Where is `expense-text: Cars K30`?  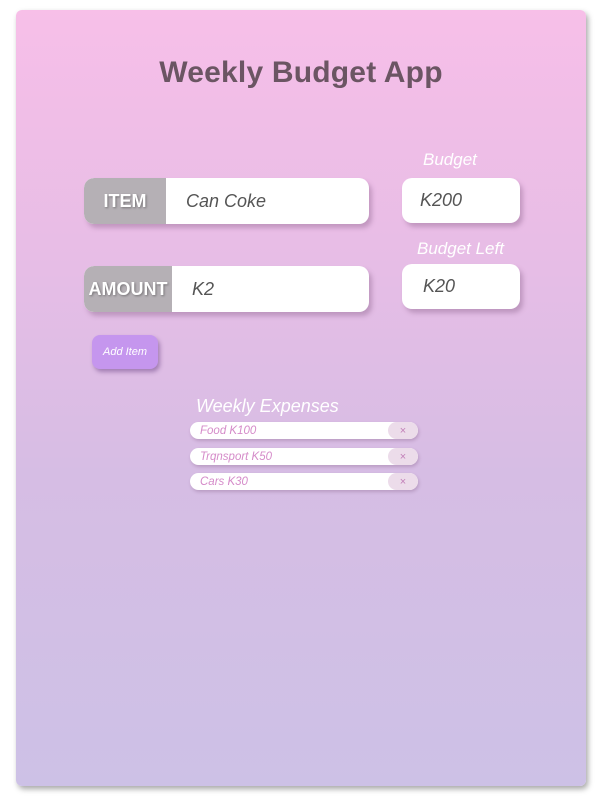
expense-text: Cars K30 is located at coordinates (224, 481).